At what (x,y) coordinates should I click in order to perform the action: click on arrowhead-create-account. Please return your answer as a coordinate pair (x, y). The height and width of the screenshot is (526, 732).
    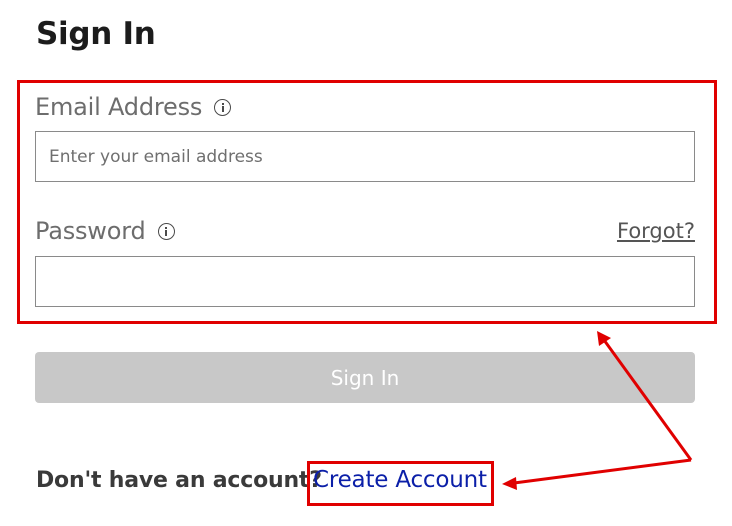
    Looking at the image, I should click on (509, 483).